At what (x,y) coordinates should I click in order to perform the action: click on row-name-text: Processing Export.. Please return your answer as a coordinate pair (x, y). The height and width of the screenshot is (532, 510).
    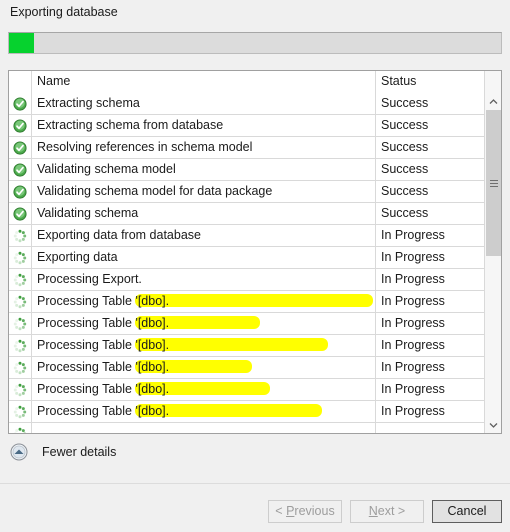
    Looking at the image, I should click on (89, 279).